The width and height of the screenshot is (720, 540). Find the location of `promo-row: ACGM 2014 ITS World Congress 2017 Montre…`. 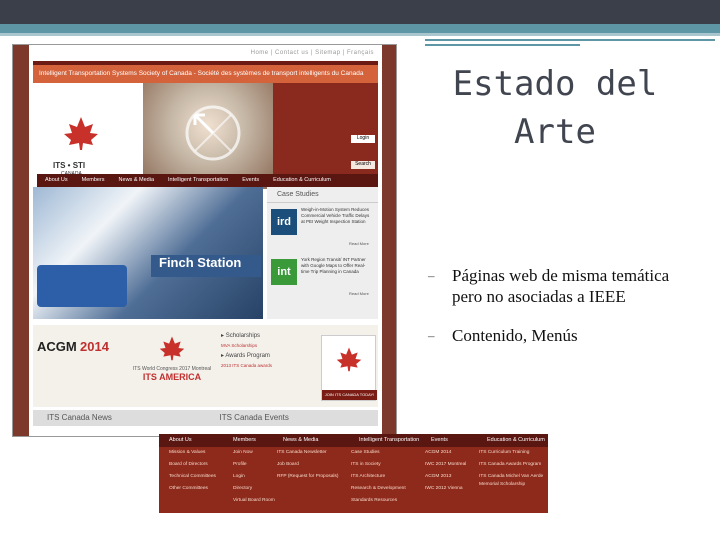

promo-row: ACGM 2014 ITS World Congress 2017 Montre… is located at coordinates (205, 366).